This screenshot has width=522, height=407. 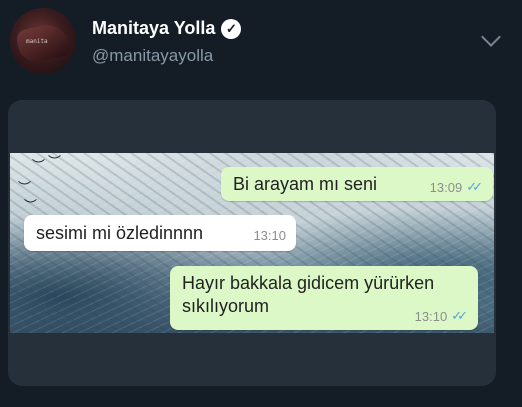 What do you see at coordinates (491, 37) in the screenshot?
I see `chevron-down-icon` at bounding box center [491, 37].